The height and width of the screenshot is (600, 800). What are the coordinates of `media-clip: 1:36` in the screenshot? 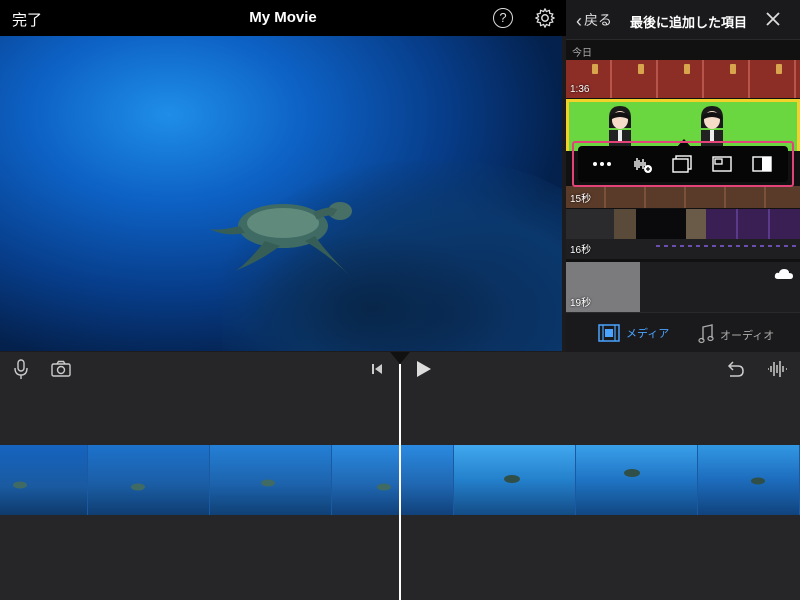 It's located at (683, 79).